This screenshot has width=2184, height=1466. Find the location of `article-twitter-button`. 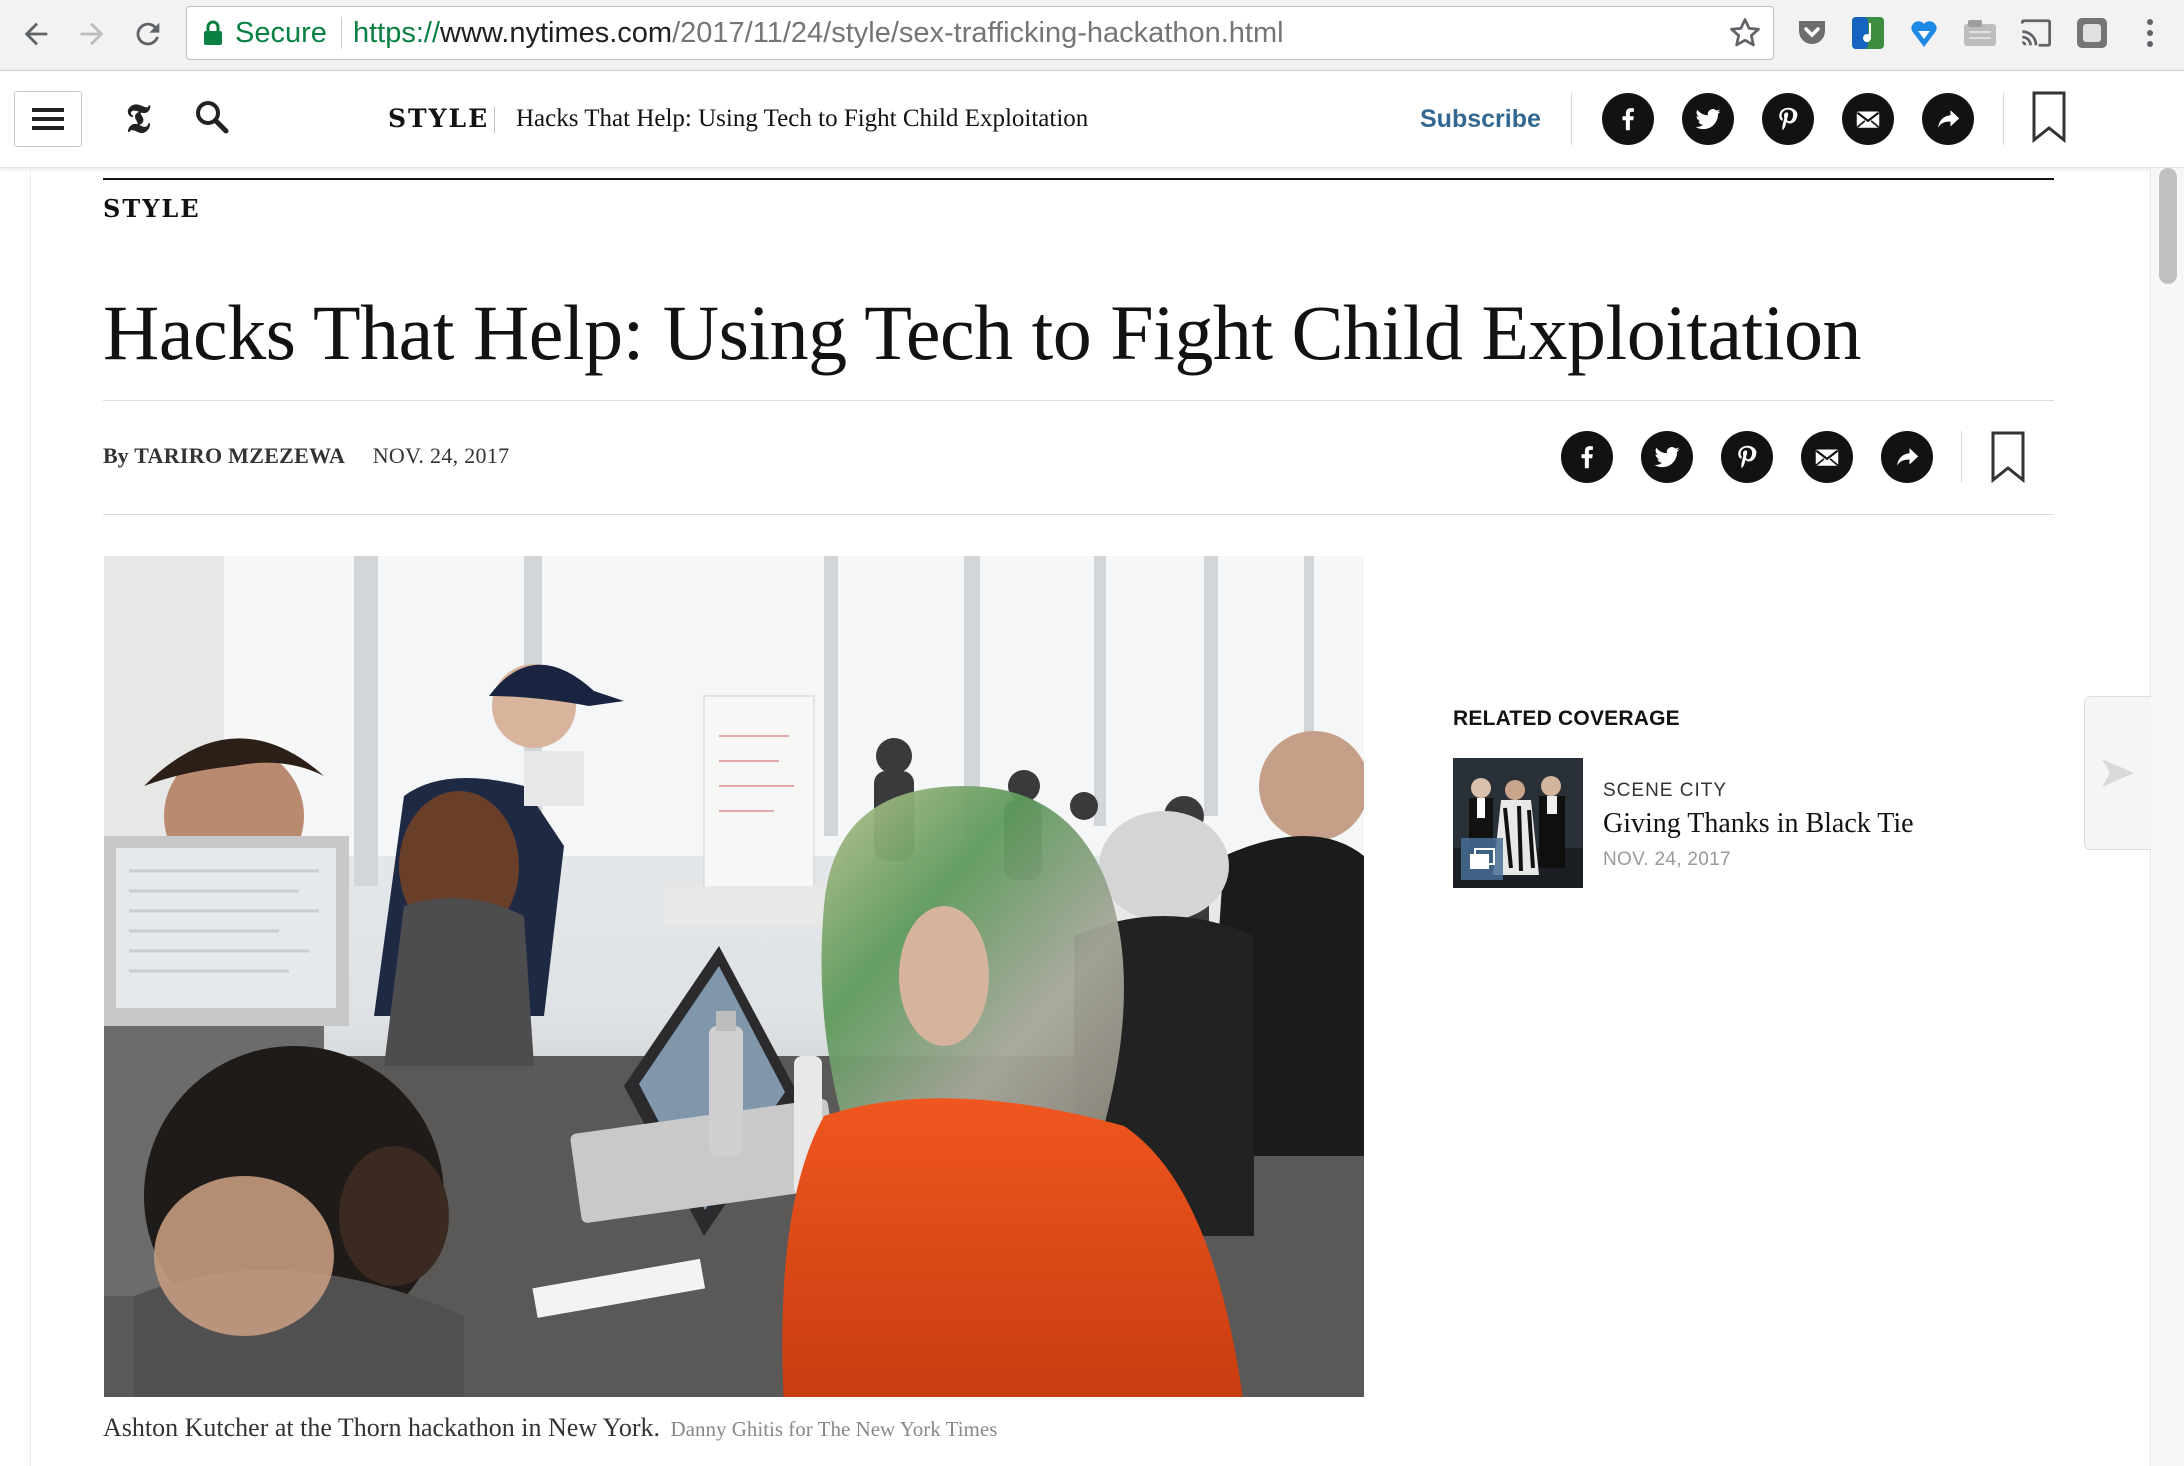

article-twitter-button is located at coordinates (1667, 457).